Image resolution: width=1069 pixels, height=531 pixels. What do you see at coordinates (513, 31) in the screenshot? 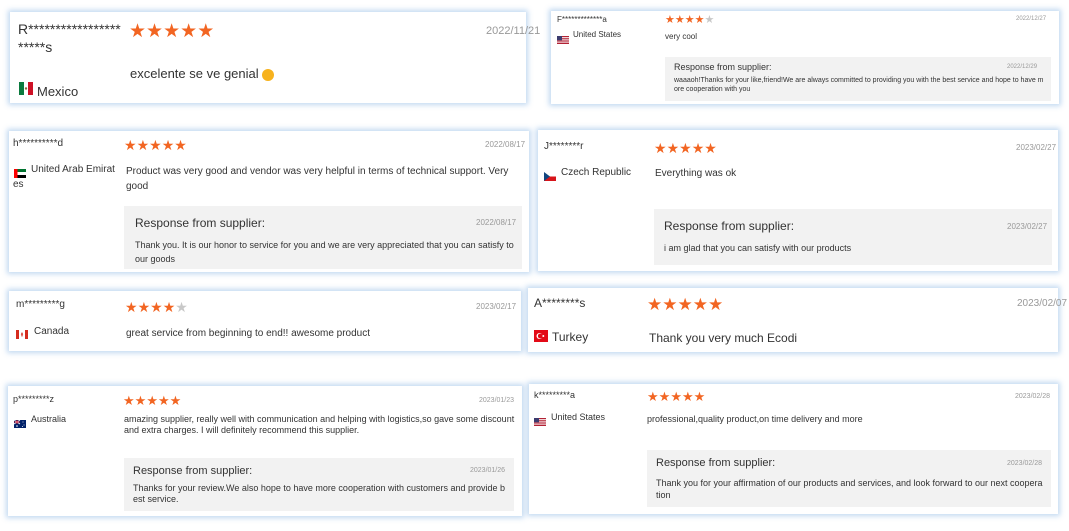
I see `review-date: 2022/11/21` at bounding box center [513, 31].